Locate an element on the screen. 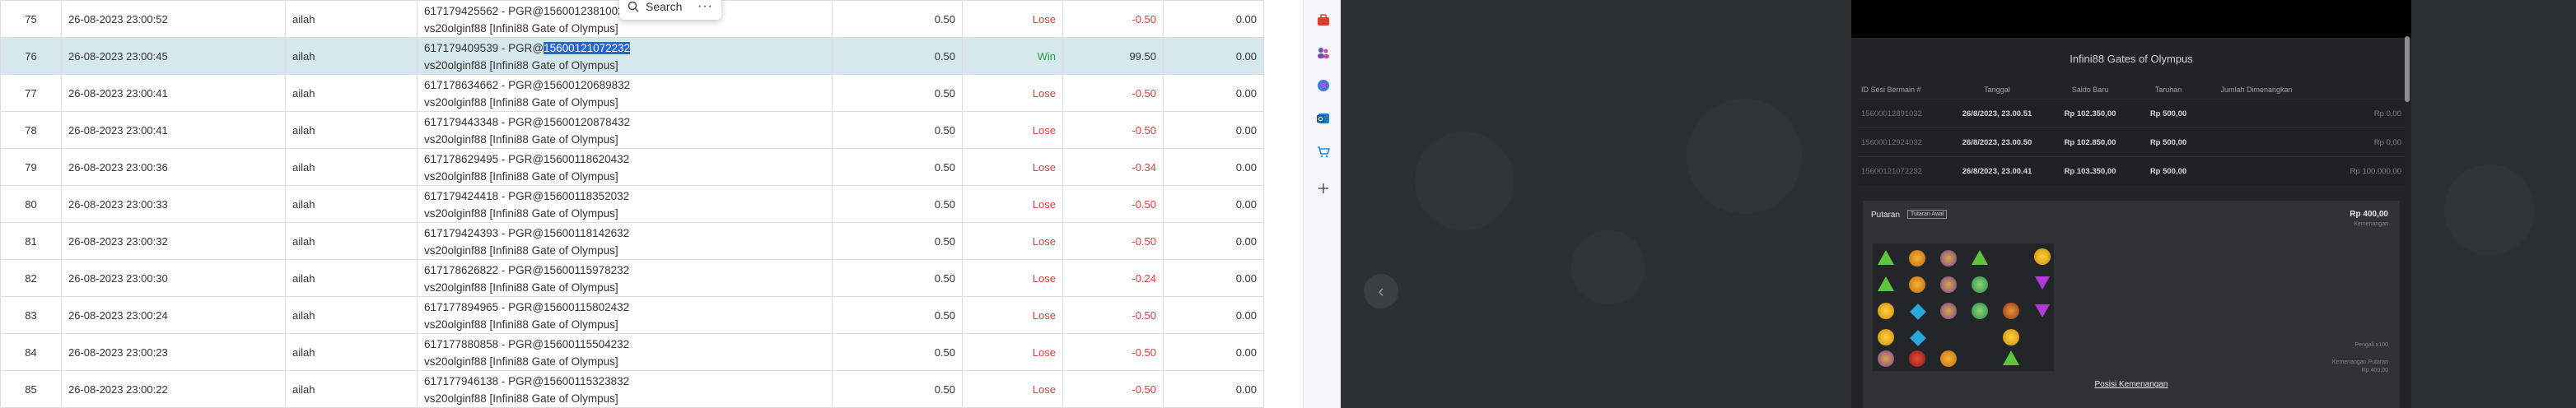 This screenshot has width=2576, height=408. session-bet: Rp 500,00 is located at coordinates (2168, 113).